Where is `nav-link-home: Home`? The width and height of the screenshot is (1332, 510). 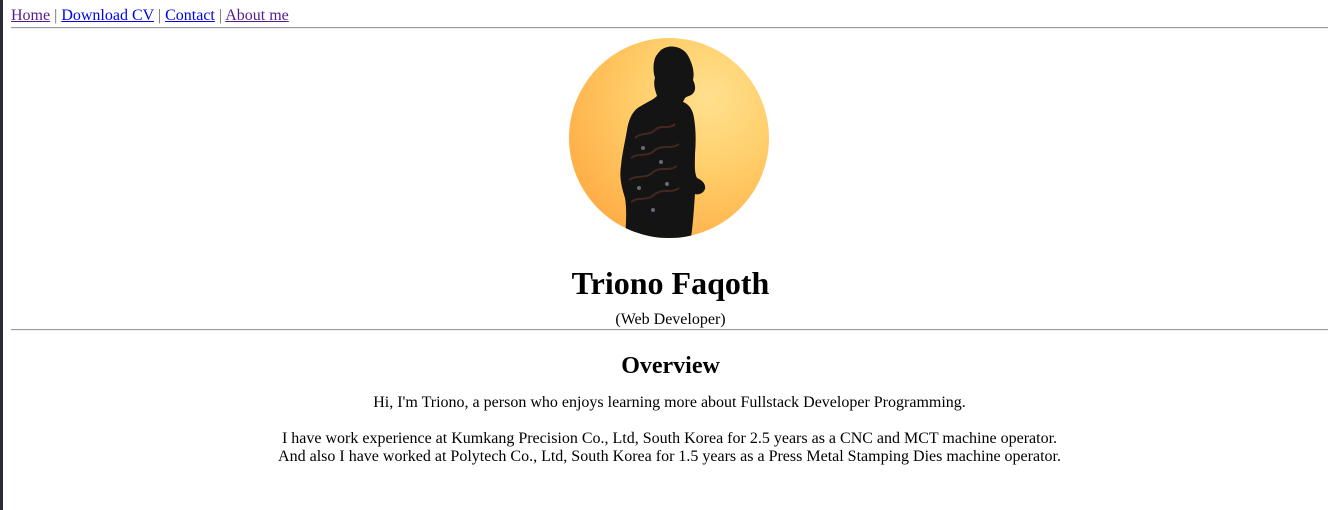 nav-link-home: Home is located at coordinates (30, 15).